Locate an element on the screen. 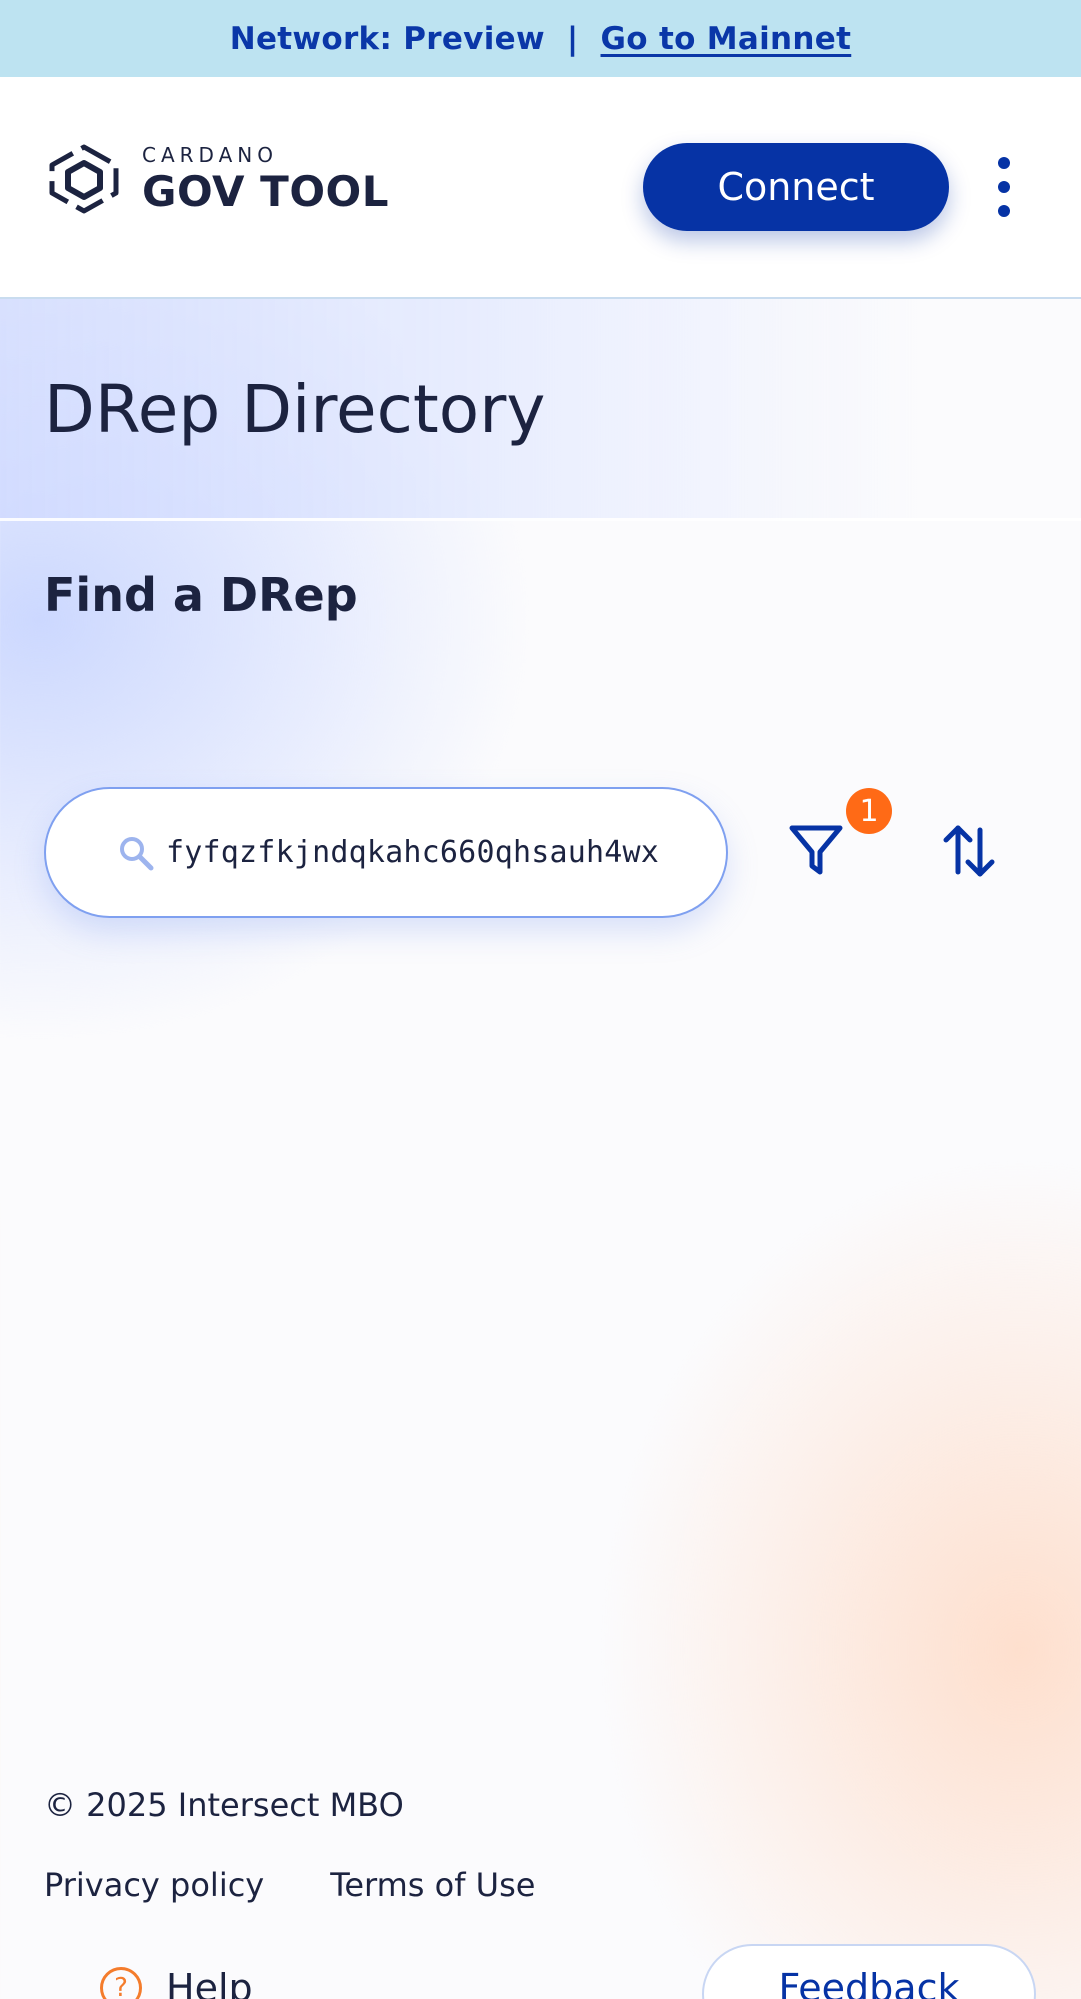 The height and width of the screenshot is (1999, 1081). find-drep-heading: Find a DRep is located at coordinates (201, 595).